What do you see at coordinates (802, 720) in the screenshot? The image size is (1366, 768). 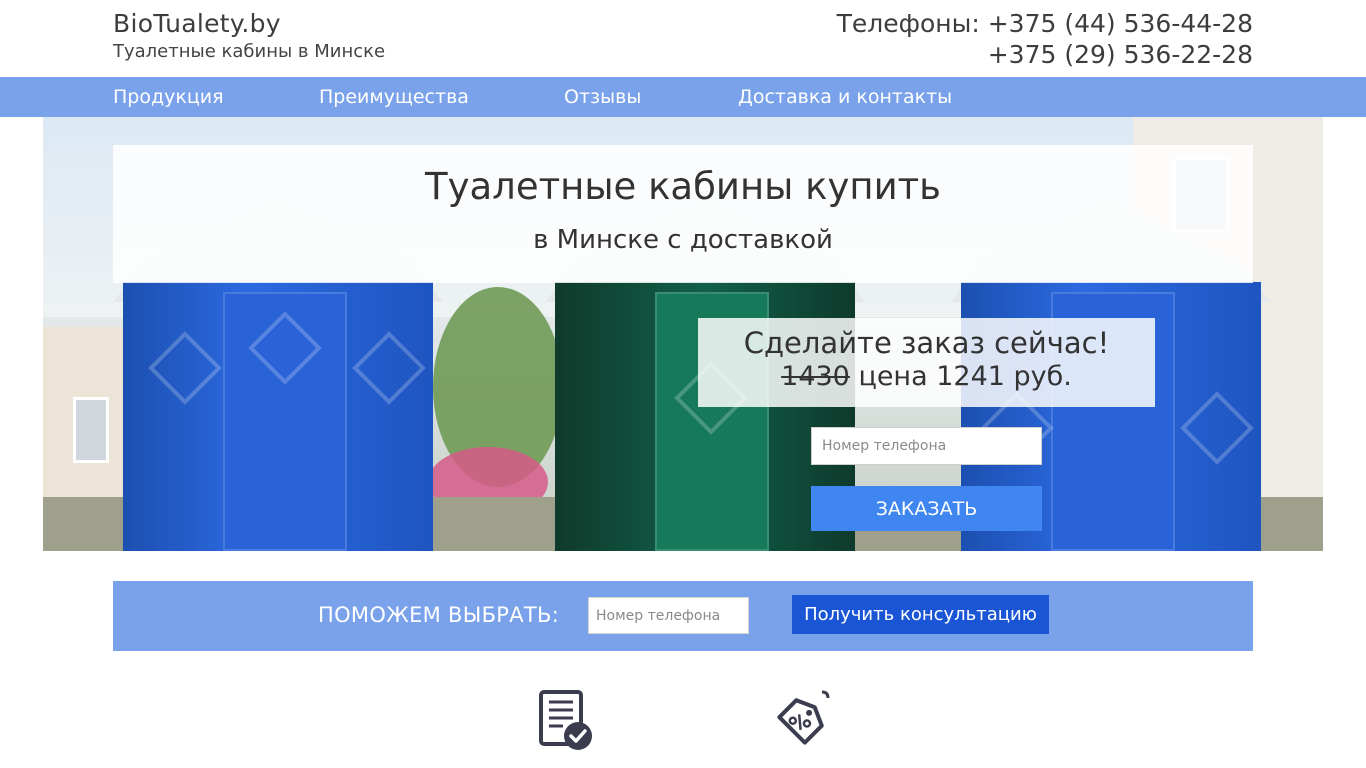 I see `discount-tag-icon` at bounding box center [802, 720].